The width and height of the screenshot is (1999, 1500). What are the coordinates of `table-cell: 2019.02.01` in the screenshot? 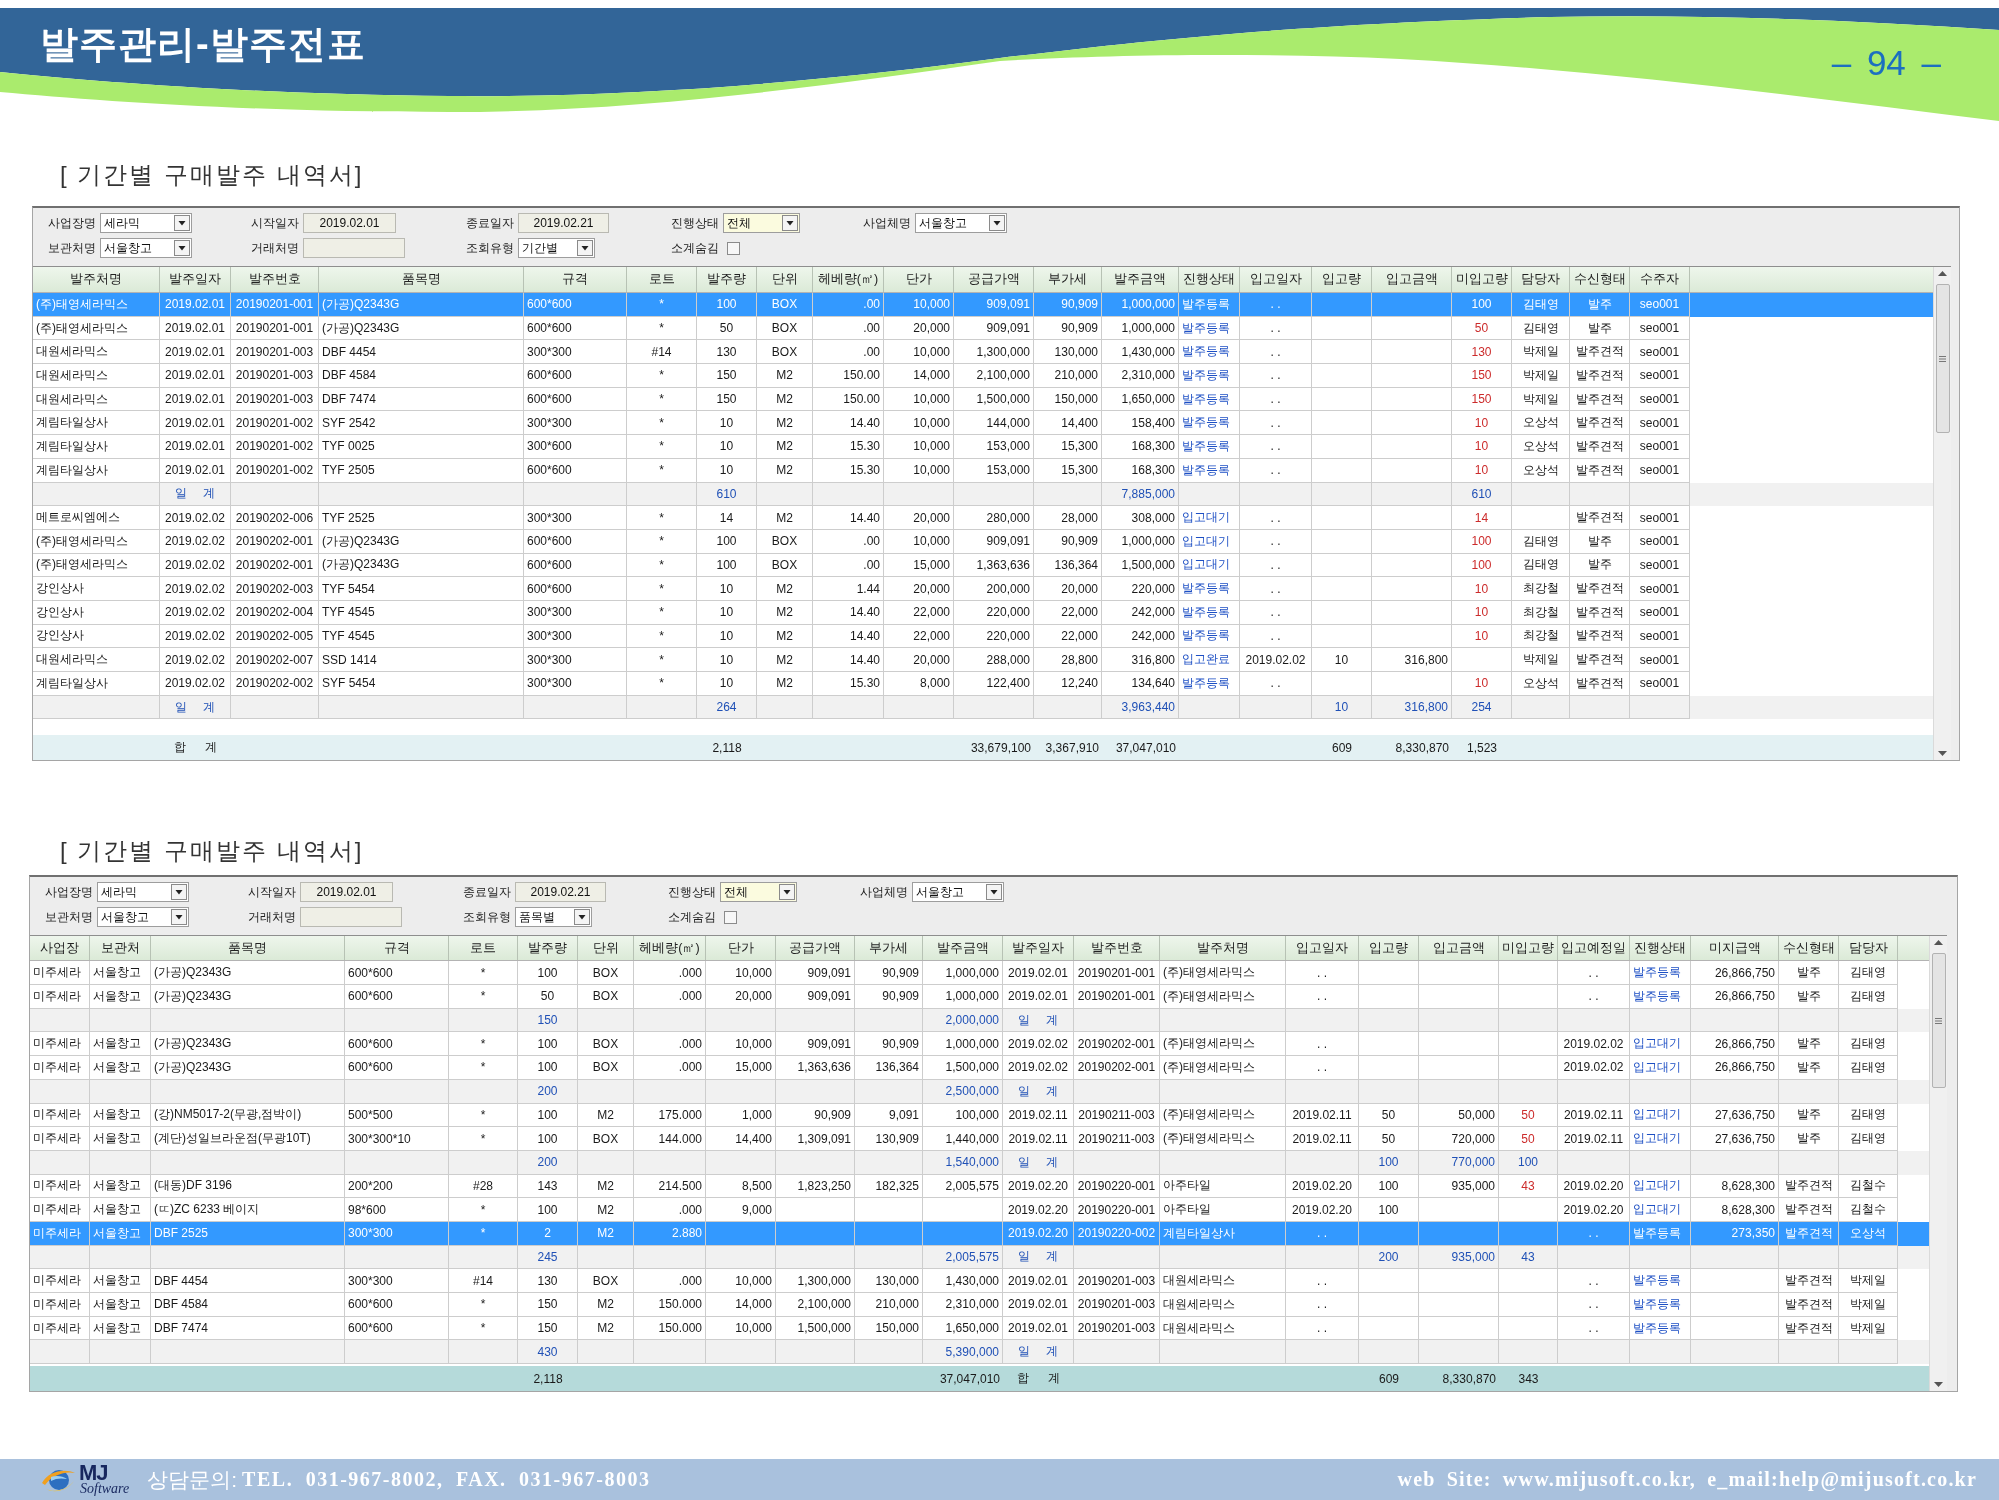 It's located at (1038, 1305).